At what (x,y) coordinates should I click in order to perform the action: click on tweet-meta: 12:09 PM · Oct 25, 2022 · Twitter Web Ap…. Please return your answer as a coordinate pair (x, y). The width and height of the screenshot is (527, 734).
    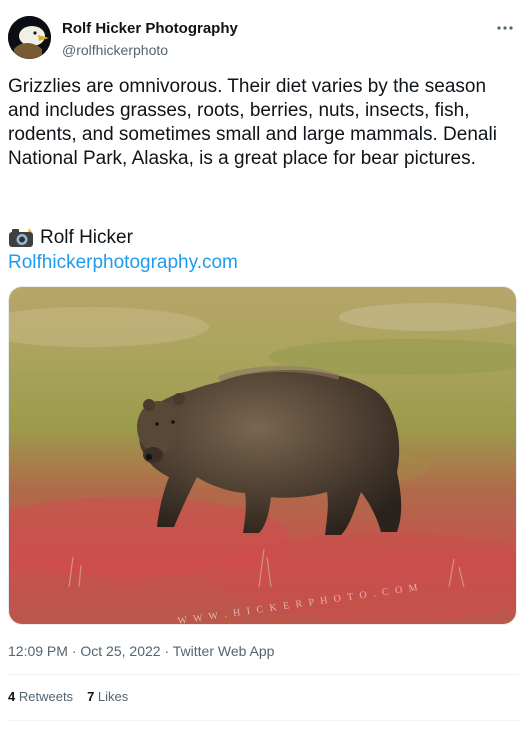
    Looking at the image, I should click on (141, 651).